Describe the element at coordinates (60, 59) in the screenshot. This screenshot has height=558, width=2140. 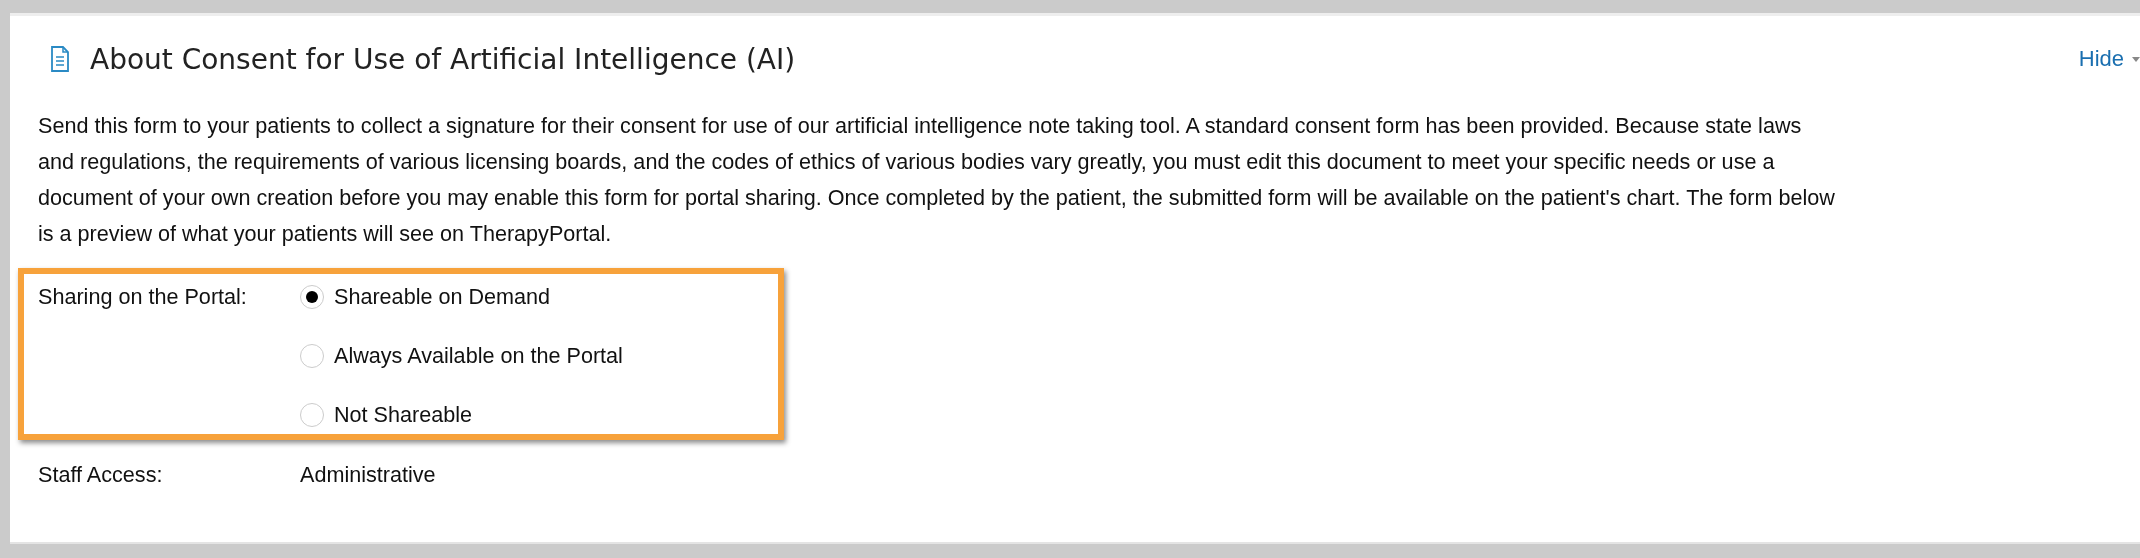
I see `document-icon` at that location.